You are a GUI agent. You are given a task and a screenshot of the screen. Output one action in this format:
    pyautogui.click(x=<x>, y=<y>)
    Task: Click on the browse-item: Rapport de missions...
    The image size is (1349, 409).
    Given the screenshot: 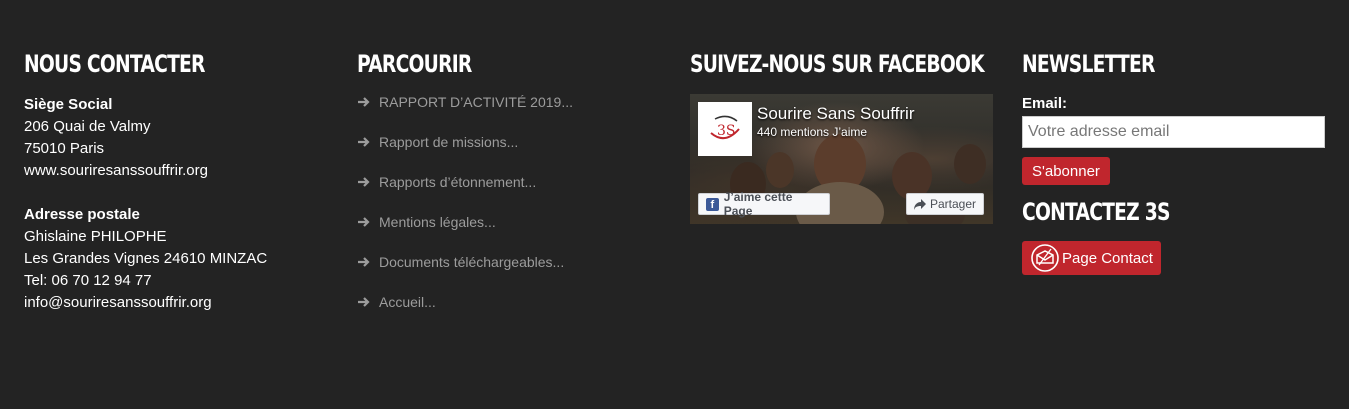 What is the action you would take?
    pyautogui.click(x=512, y=154)
    